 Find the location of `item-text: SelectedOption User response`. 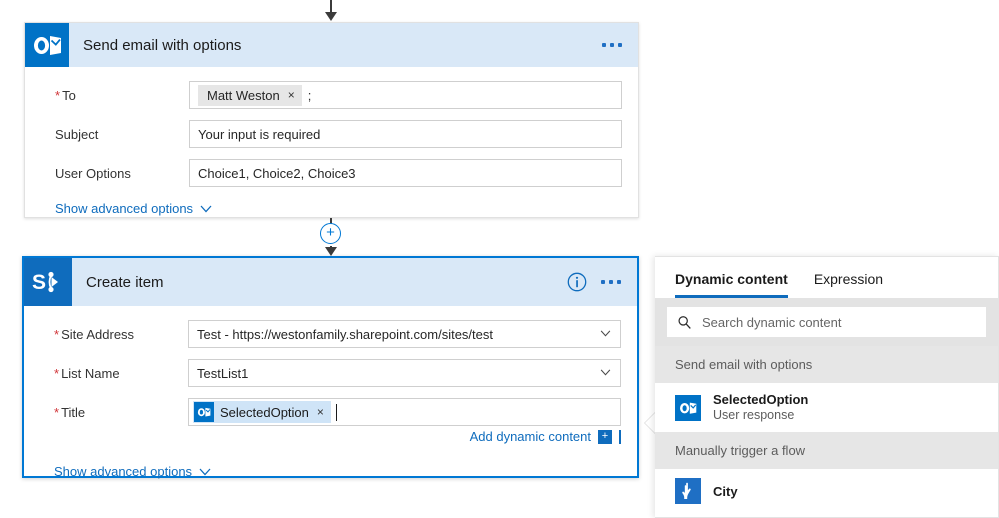

item-text: SelectedOption User response is located at coordinates (760, 407).